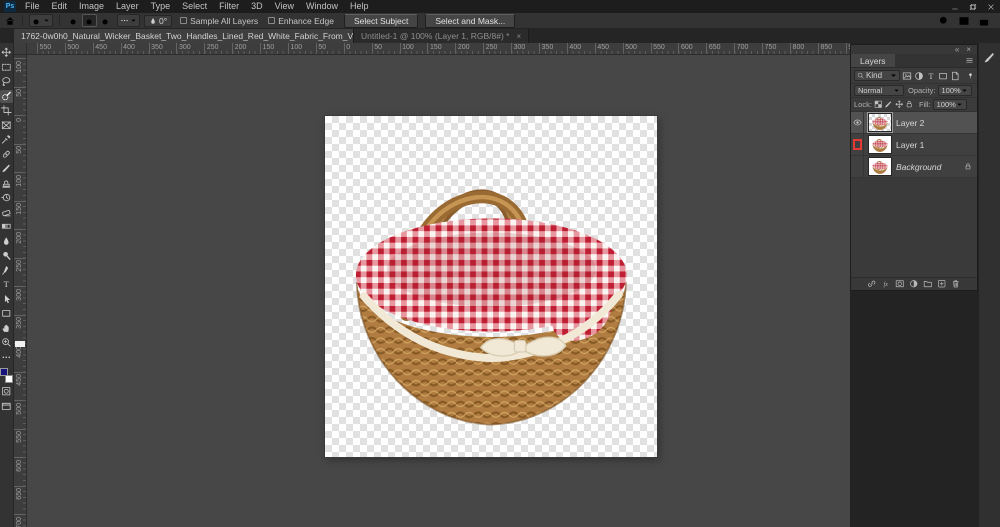 The width and height of the screenshot is (1000, 527). What do you see at coordinates (60, 6) in the screenshot?
I see `Edit: Edit` at bounding box center [60, 6].